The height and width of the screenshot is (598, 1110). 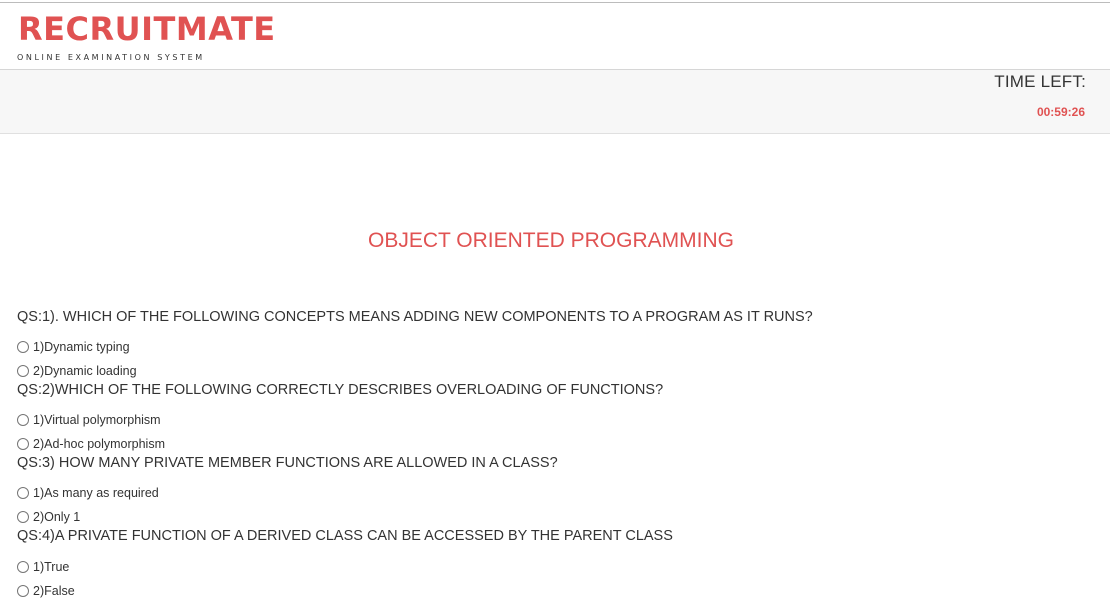 I want to click on option-label: 1)Dynamic typing, so click(x=81, y=347).